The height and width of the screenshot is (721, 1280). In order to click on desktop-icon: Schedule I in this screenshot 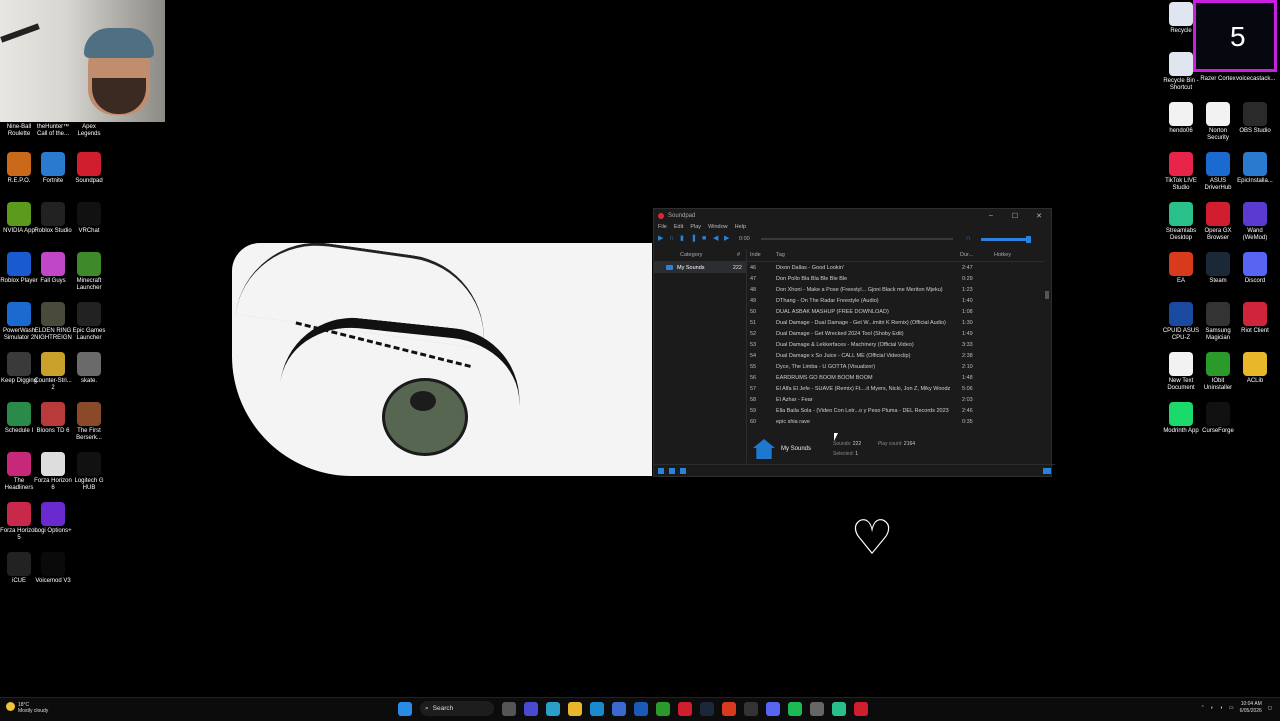, I will do `click(19, 418)`.